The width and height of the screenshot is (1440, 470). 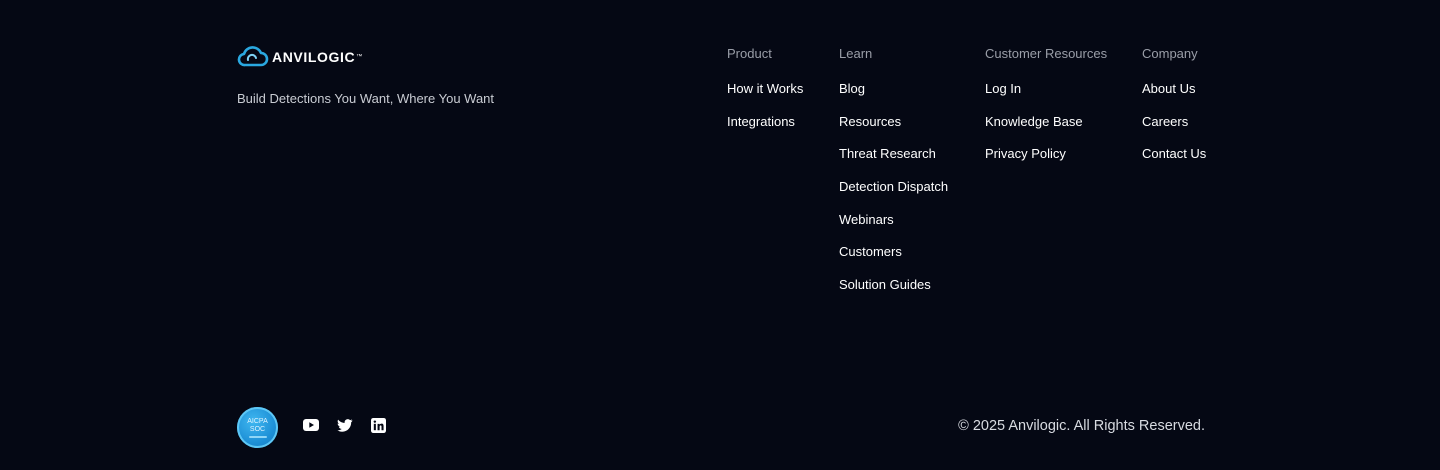 I want to click on footer-column-product: Product How it Works Integrations, so click(x=765, y=96).